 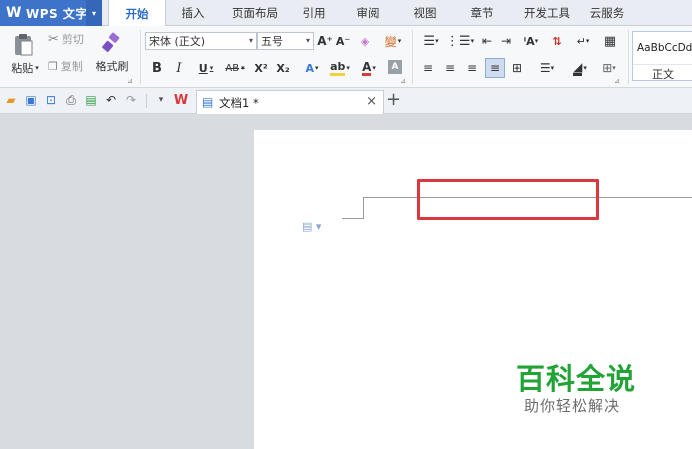 What do you see at coordinates (583, 41) in the screenshot?
I see `show-marks-button: ↵ ▾` at bounding box center [583, 41].